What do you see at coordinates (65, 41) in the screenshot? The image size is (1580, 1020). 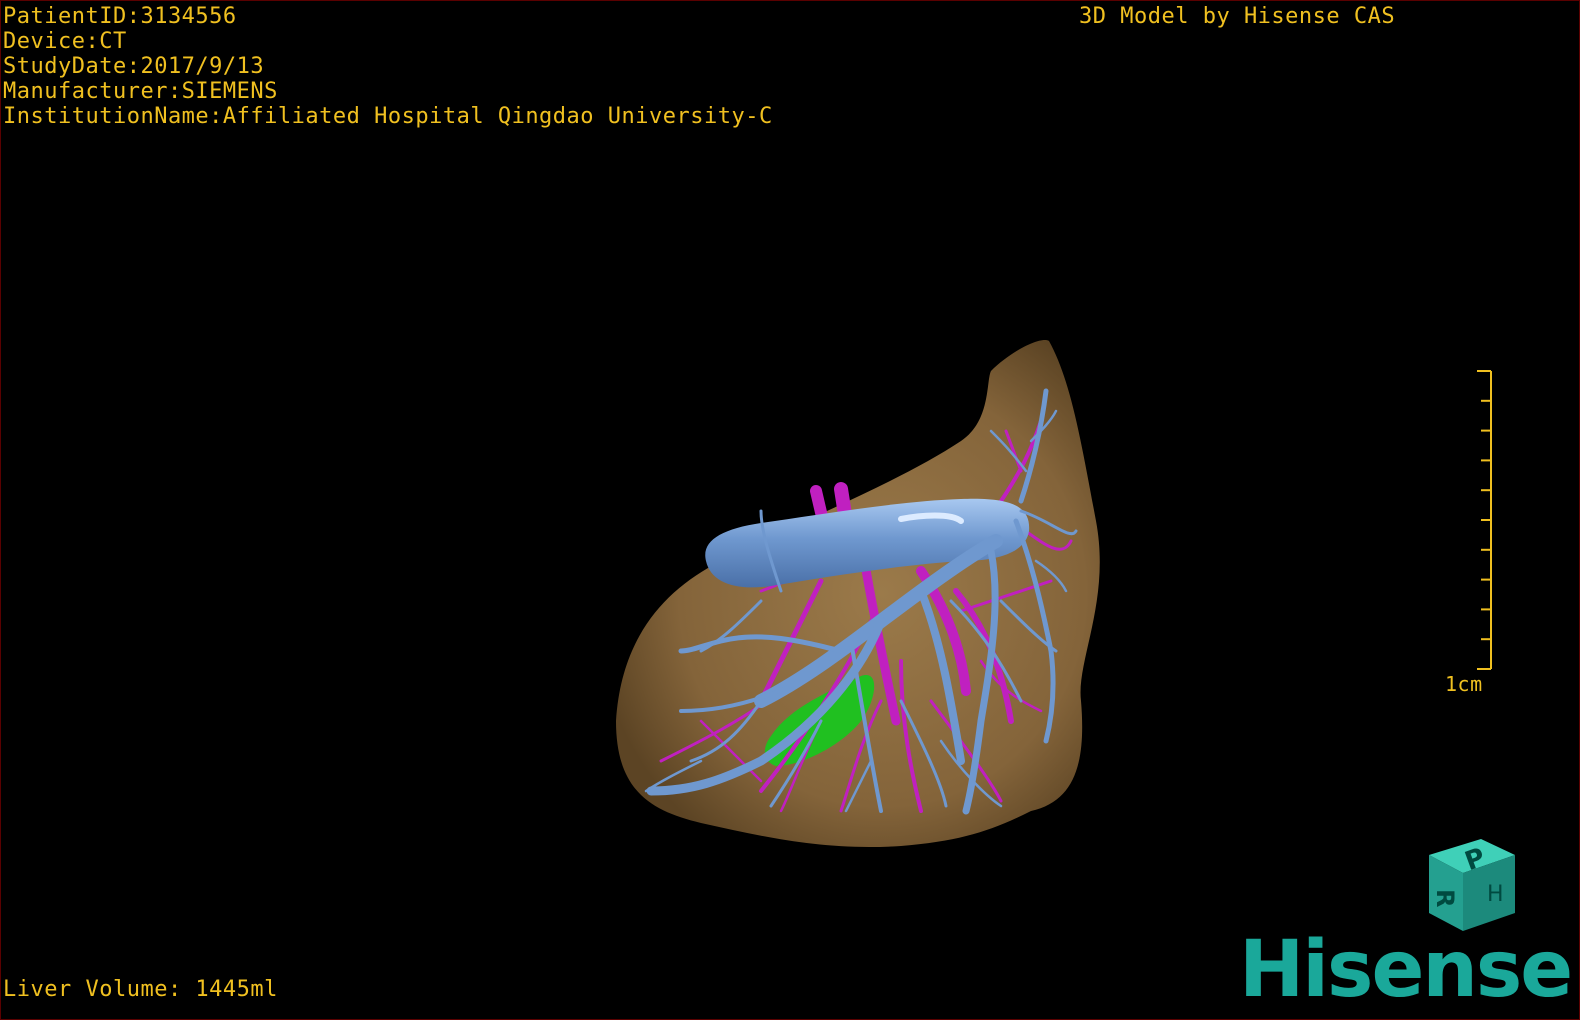 I see `device: Device:CT` at bounding box center [65, 41].